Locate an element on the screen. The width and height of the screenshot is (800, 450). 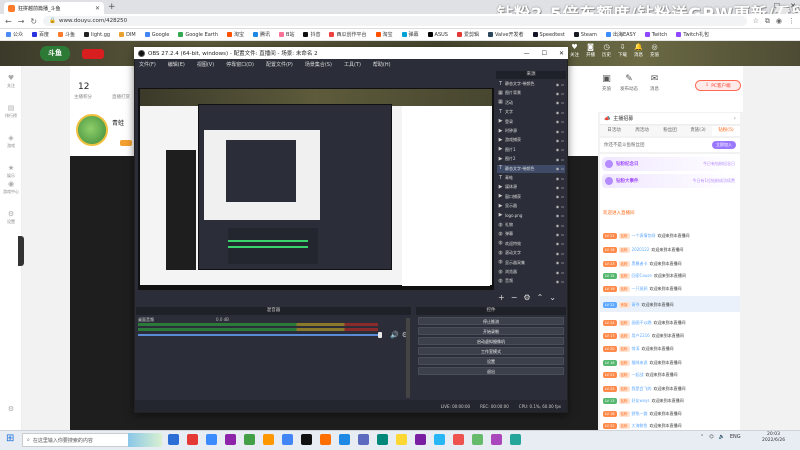
sidenav-settings: ⚙ is located at coordinates (11, 409).